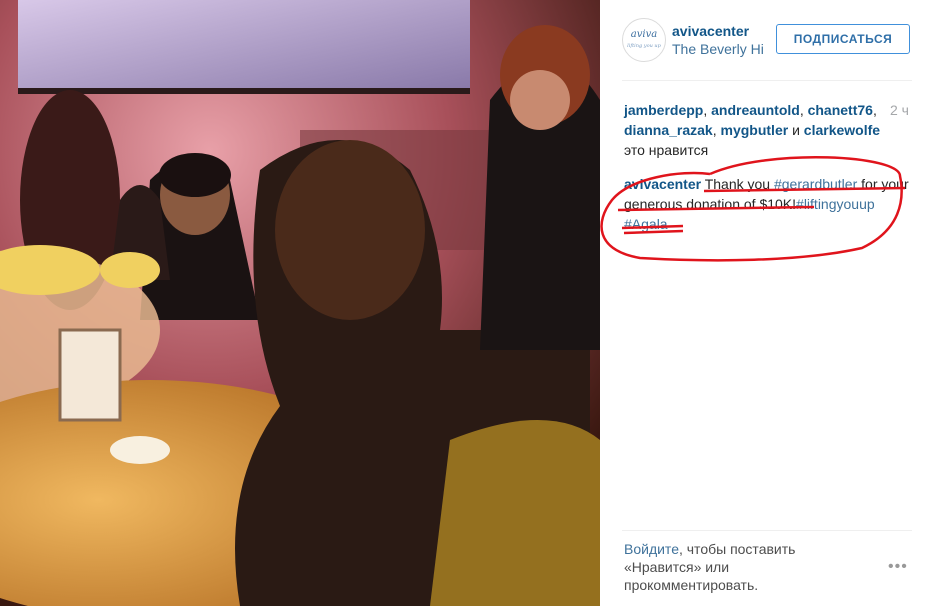  Describe the element at coordinates (515, 513) in the screenshot. I see `chair` at that location.